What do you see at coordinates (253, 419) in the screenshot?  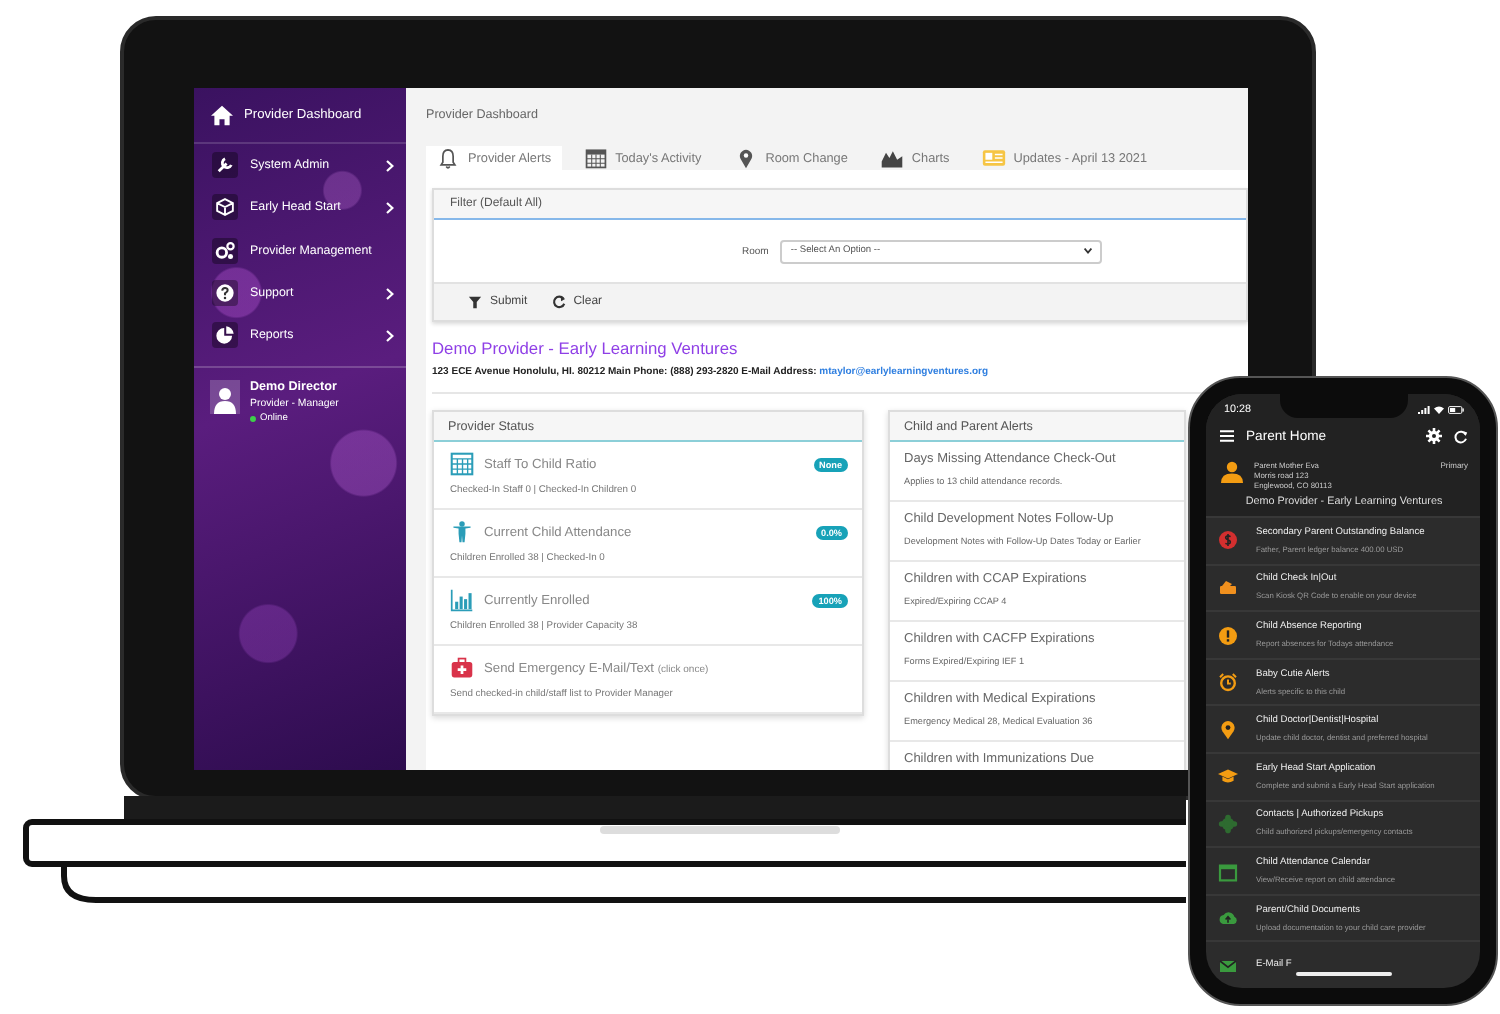 I see `status-dot-icon` at bounding box center [253, 419].